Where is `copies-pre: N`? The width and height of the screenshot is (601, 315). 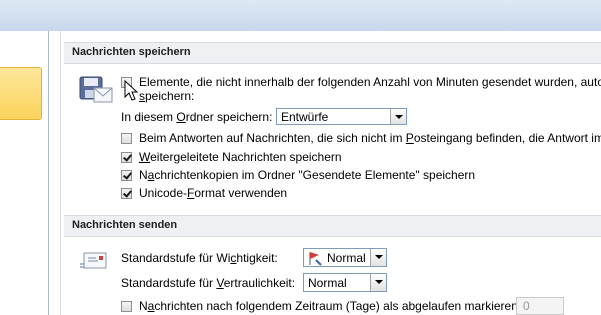 copies-pre: N is located at coordinates (143, 175).